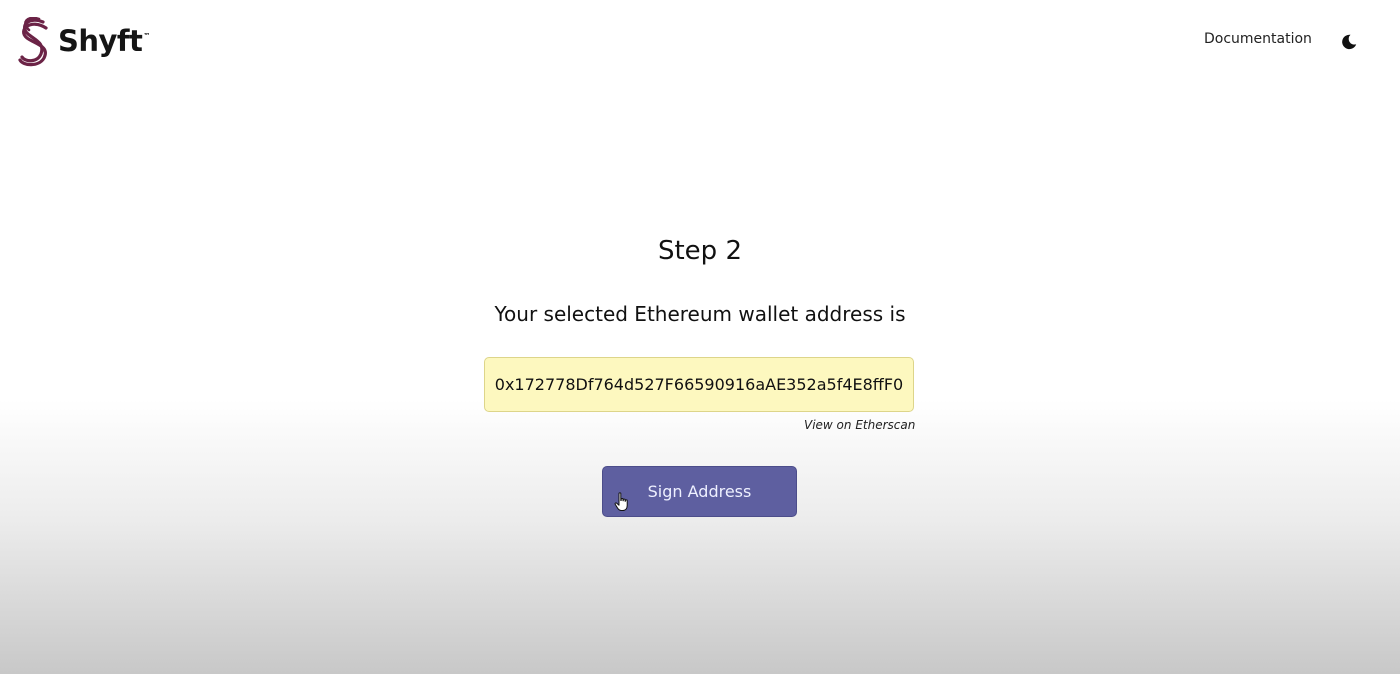 The image size is (1400, 674). What do you see at coordinates (699, 491) in the screenshot?
I see `sign-address-button: Sign Address` at bounding box center [699, 491].